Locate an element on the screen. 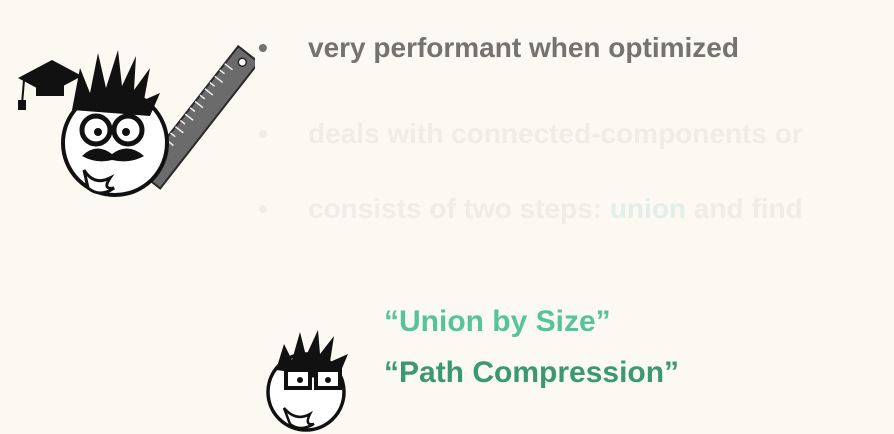  professor-character-icon is located at coordinates (136, 120).